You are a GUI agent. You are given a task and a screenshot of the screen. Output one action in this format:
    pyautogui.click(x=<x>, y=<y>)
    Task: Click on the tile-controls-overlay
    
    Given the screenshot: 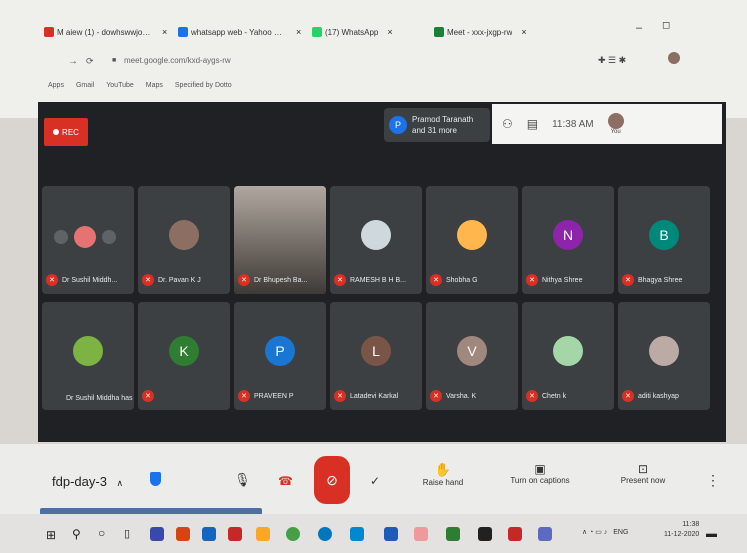 What is the action you would take?
    pyautogui.click(x=85, y=237)
    